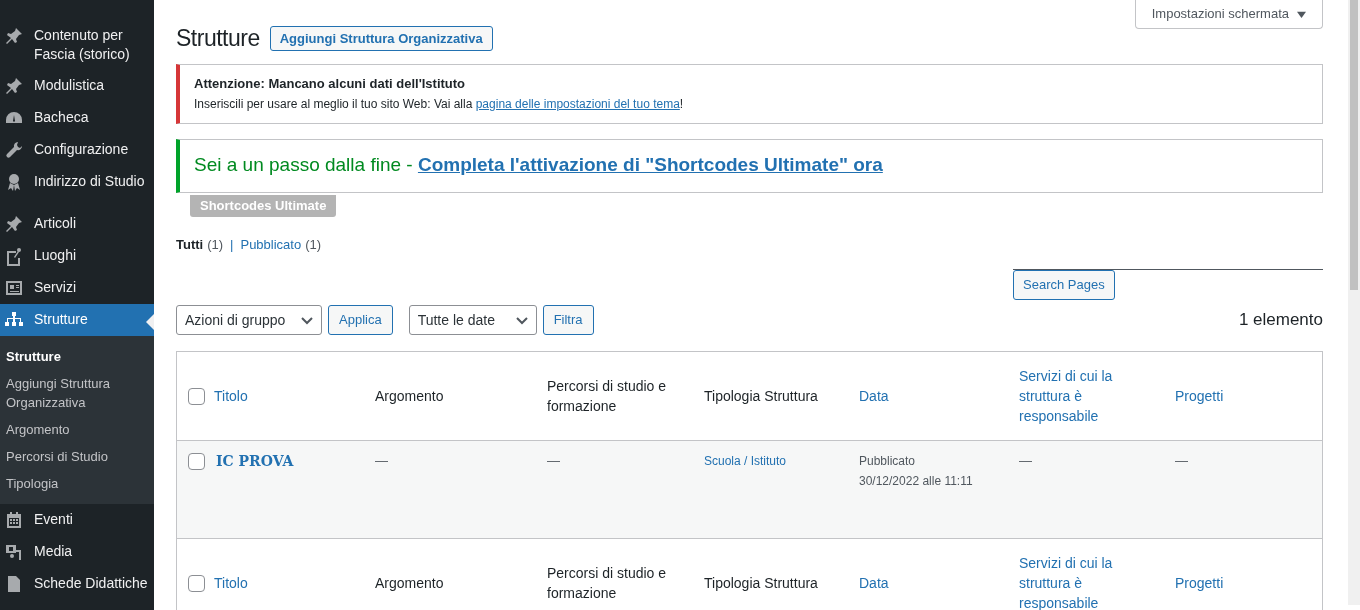  I want to click on menu-item: Modulistica, so click(77, 86).